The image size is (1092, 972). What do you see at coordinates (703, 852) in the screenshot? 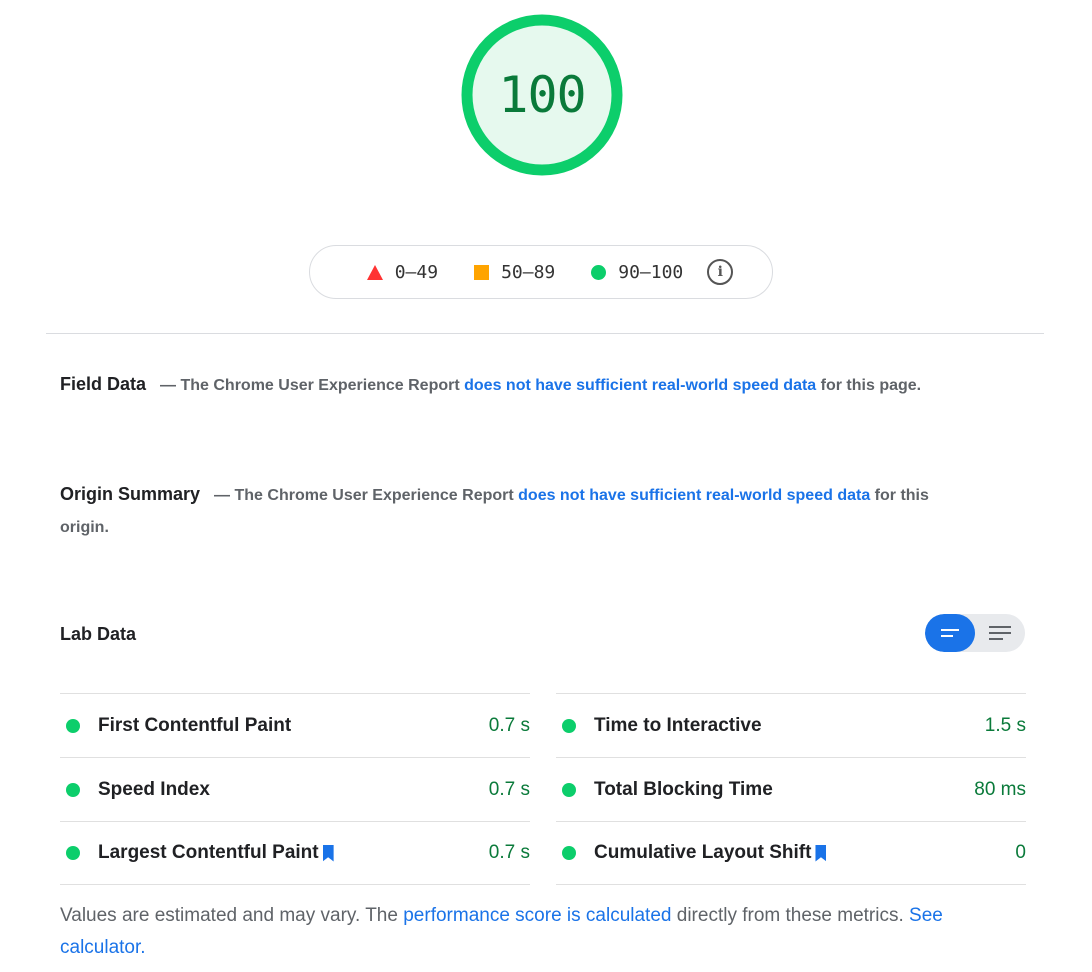
I see `metric-name: Cumulative Layout Shift` at bounding box center [703, 852].